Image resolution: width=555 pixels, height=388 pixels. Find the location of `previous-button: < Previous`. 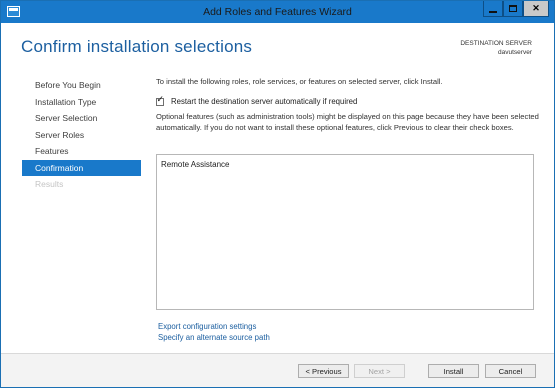

previous-button: < Previous is located at coordinates (323, 371).